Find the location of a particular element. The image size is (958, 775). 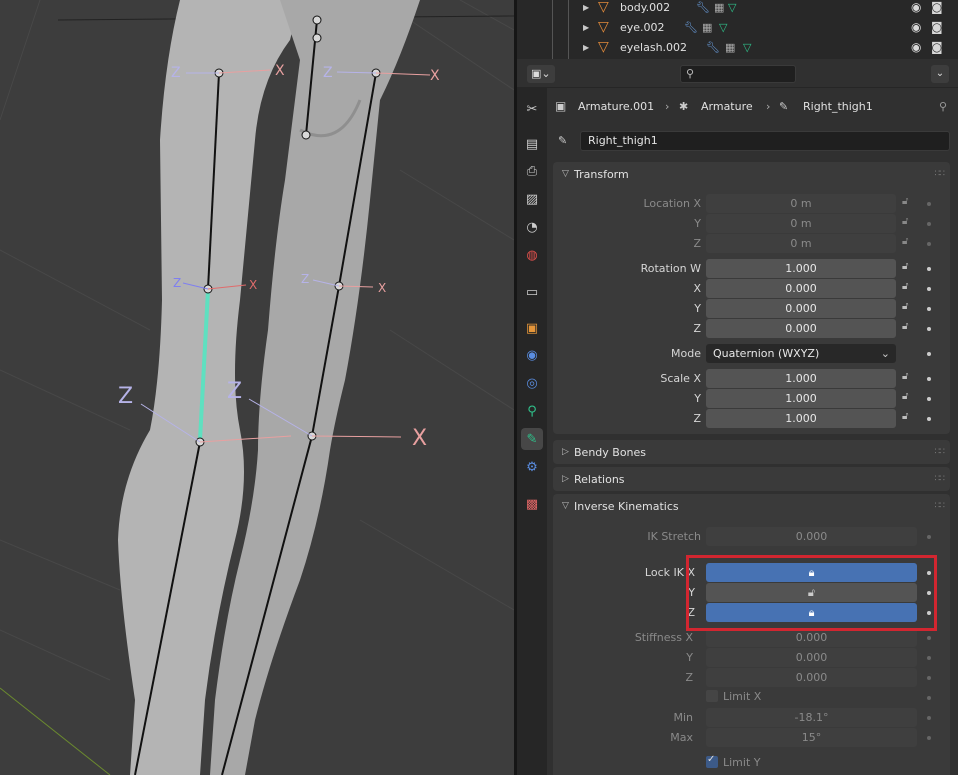

search-icon: ⚲ is located at coordinates (690, 73).